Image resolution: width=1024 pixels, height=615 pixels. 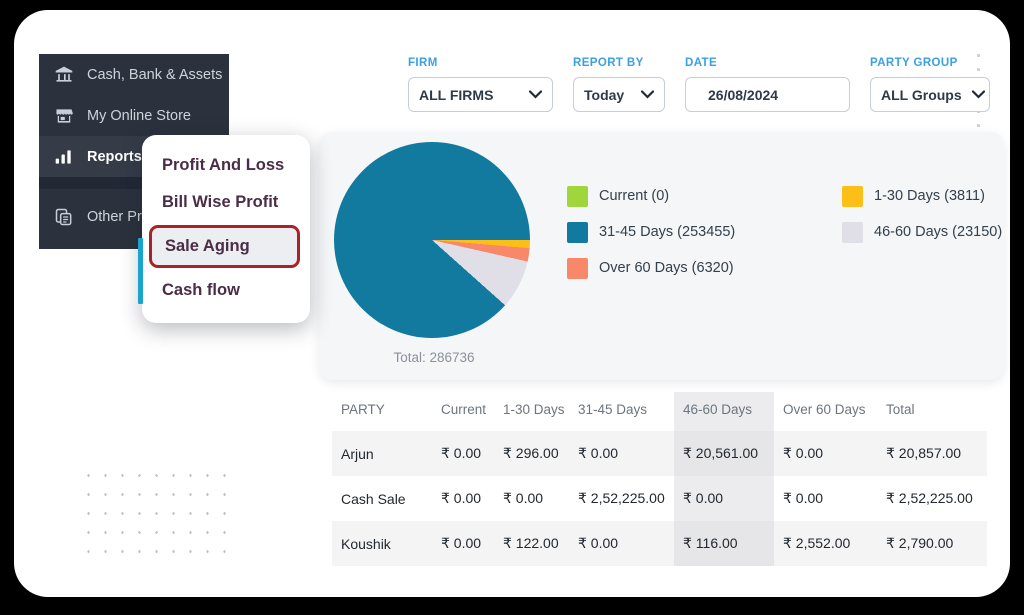 I want to click on flyout-accent-bar, so click(x=140, y=271).